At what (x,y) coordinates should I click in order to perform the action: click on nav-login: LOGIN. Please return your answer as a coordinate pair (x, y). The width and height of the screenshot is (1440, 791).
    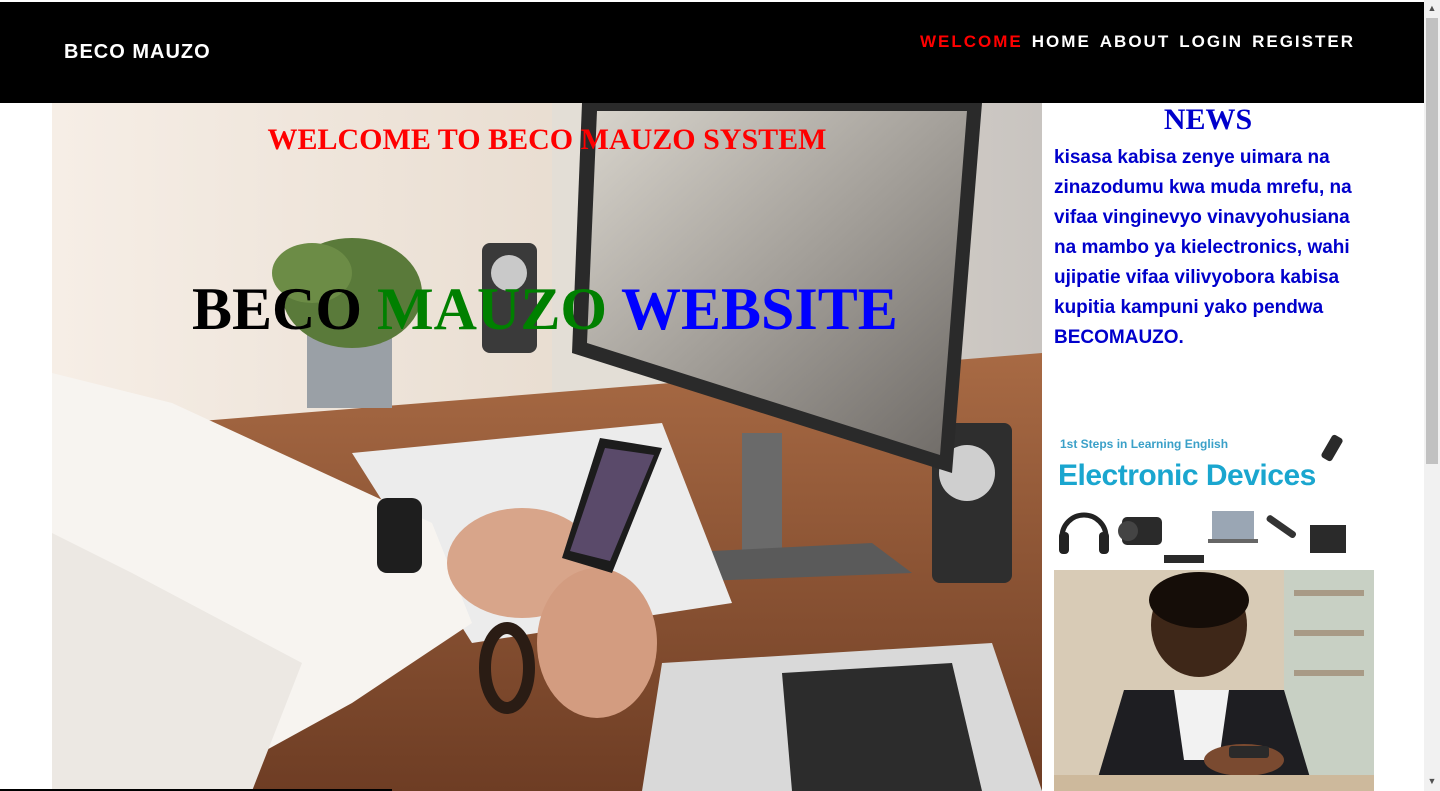
    Looking at the image, I should click on (1211, 42).